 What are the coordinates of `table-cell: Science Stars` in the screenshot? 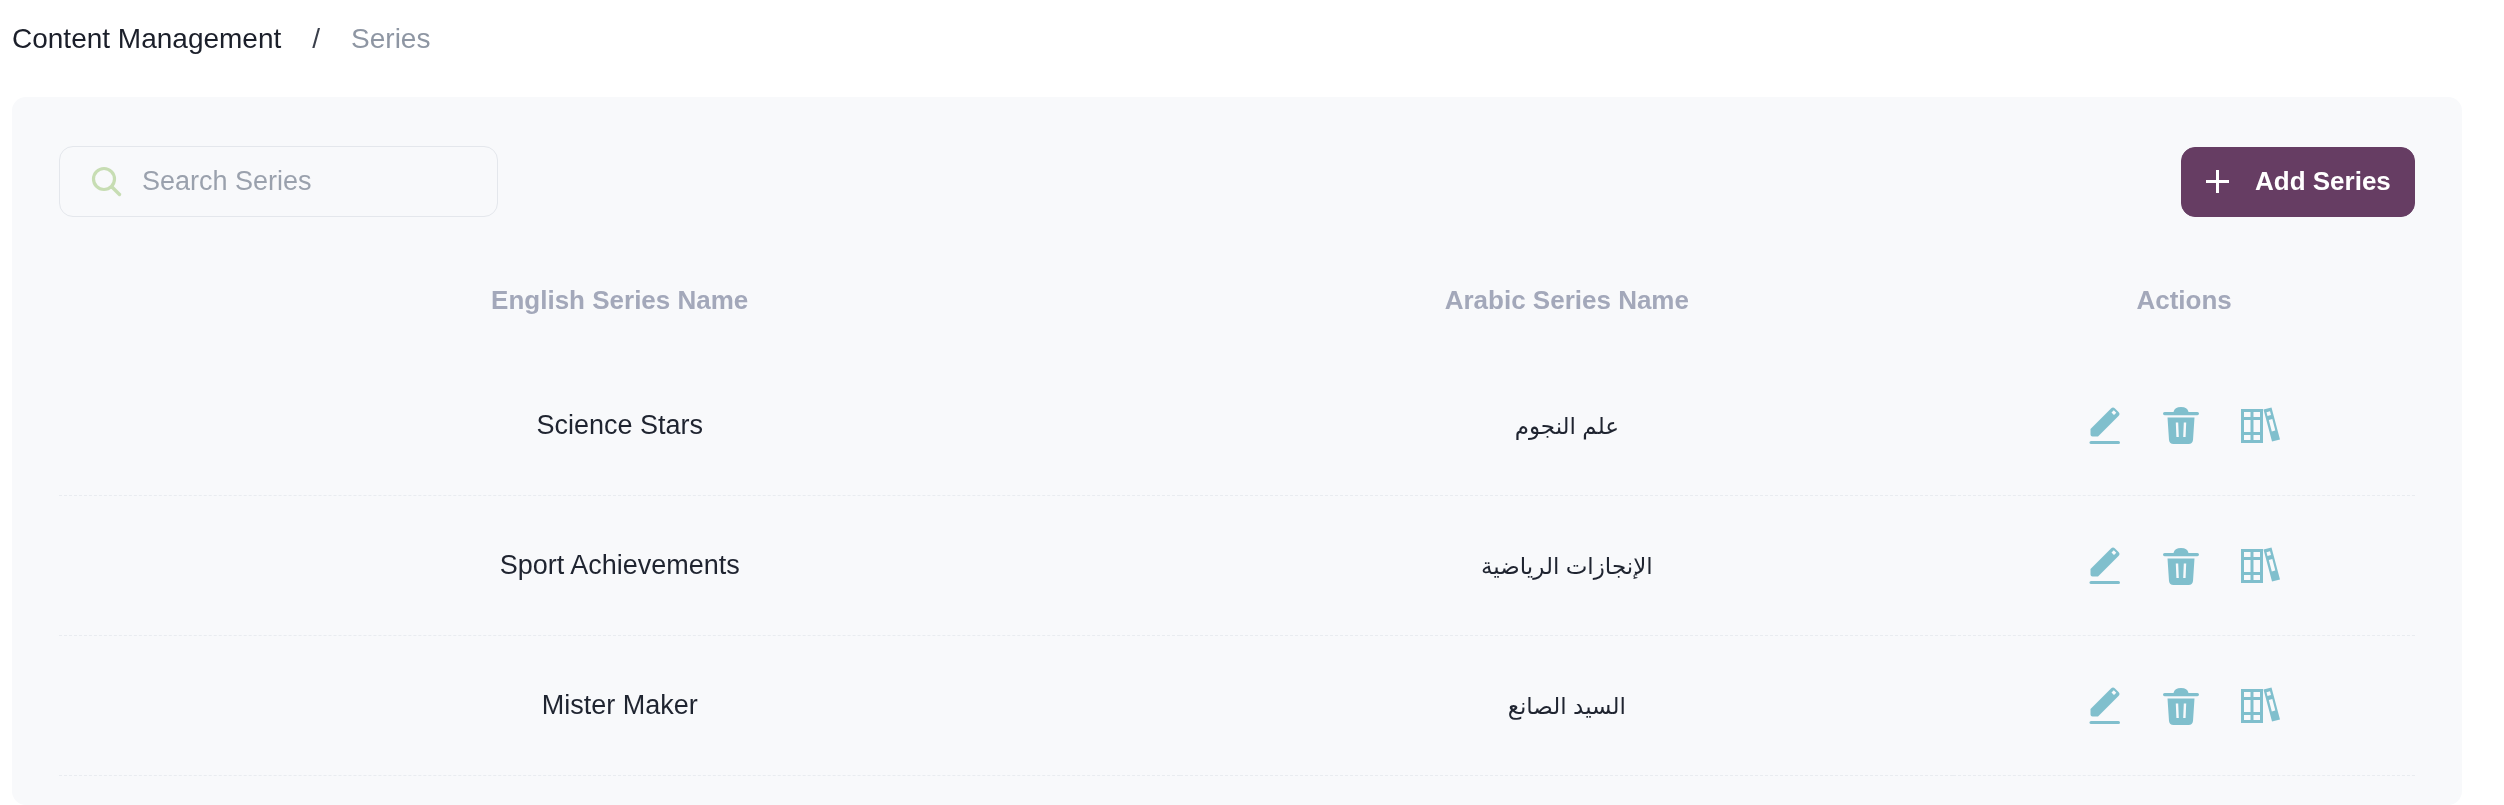 It's located at (619, 424).